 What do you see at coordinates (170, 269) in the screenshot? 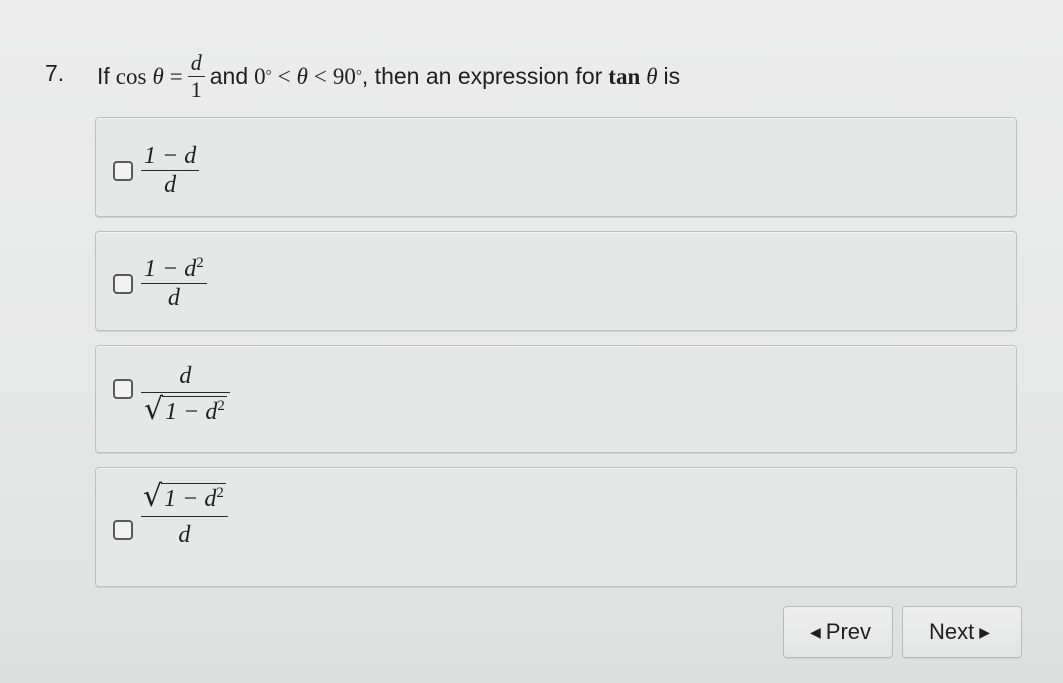
I see `choice-2-numerator-base: 1 − d` at bounding box center [170, 269].